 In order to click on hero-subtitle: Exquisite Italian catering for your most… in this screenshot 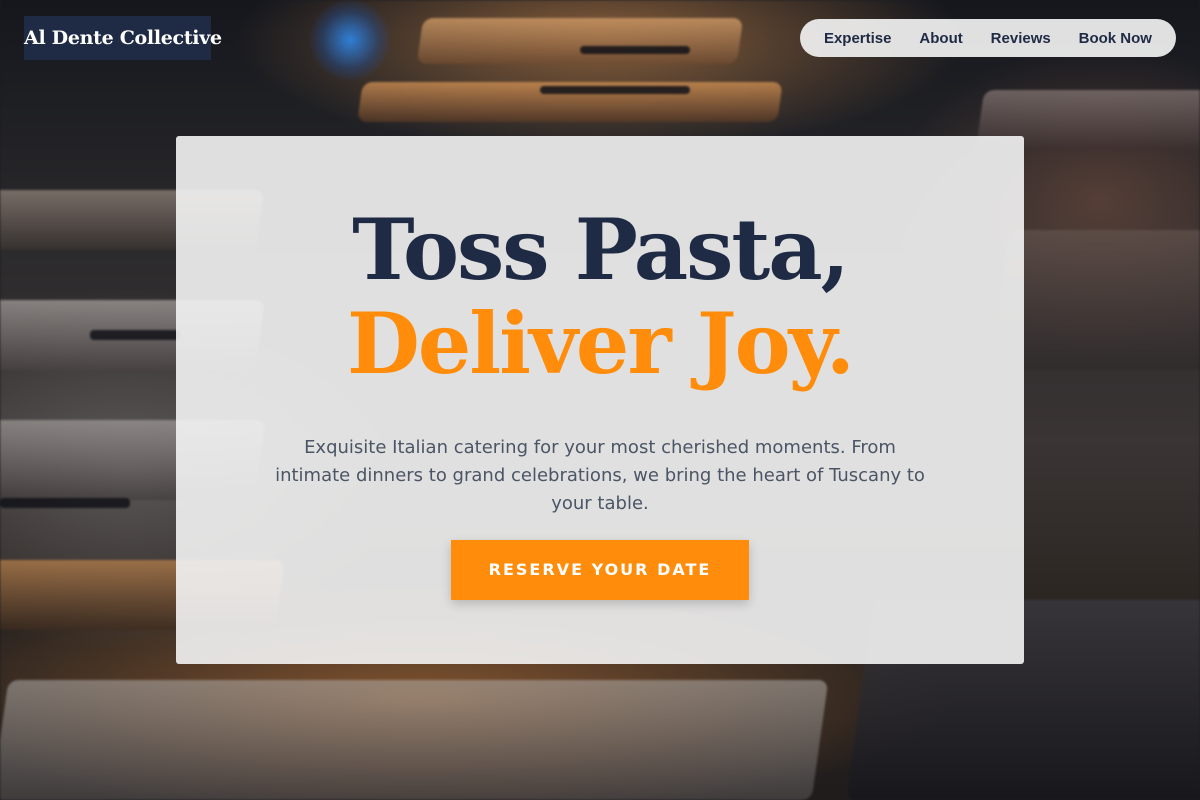, I will do `click(600, 475)`.